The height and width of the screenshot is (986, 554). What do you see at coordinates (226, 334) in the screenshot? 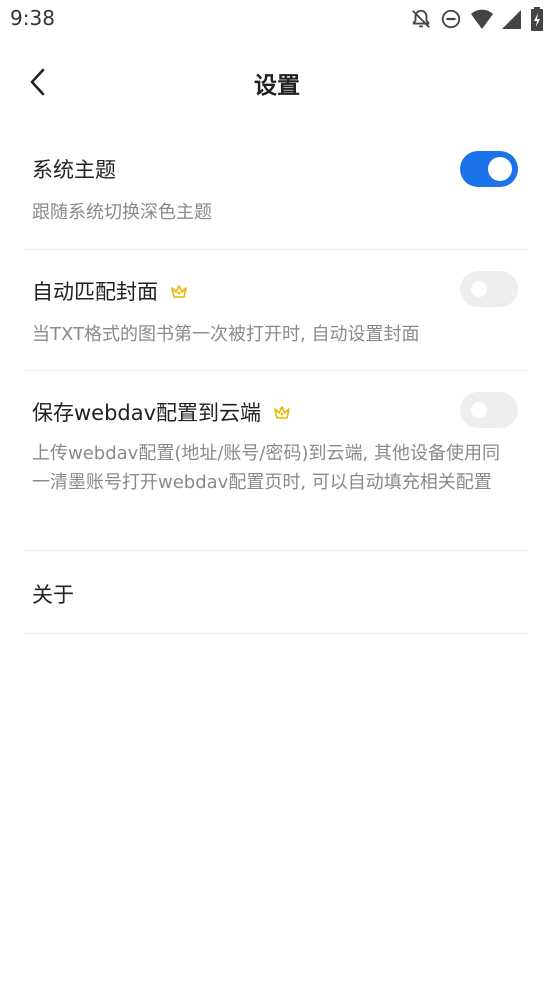
I see `setting-description: 当TXT格式的图书第一次被打开时, 自动设置封面` at bounding box center [226, 334].